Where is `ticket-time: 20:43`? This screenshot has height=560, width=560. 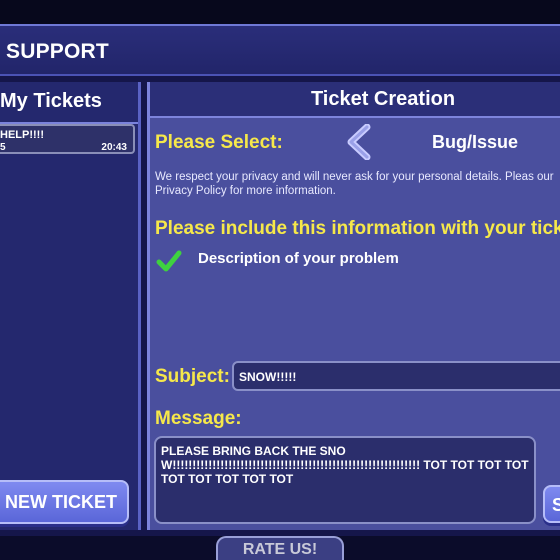 ticket-time: 20:43 is located at coordinates (114, 147).